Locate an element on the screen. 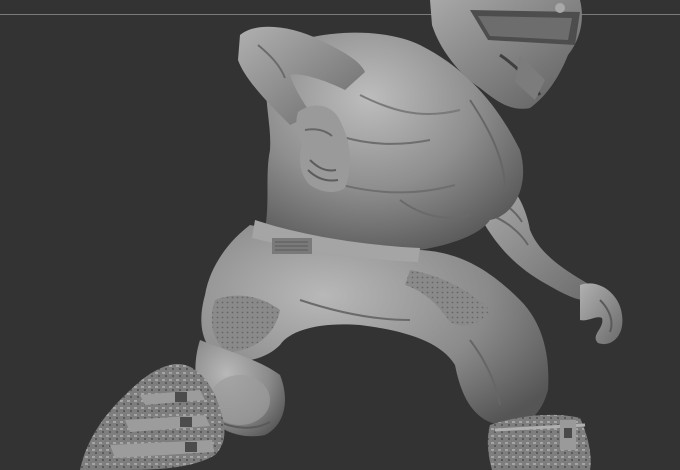 The image size is (680, 470). right-boot is located at coordinates (152, 417).